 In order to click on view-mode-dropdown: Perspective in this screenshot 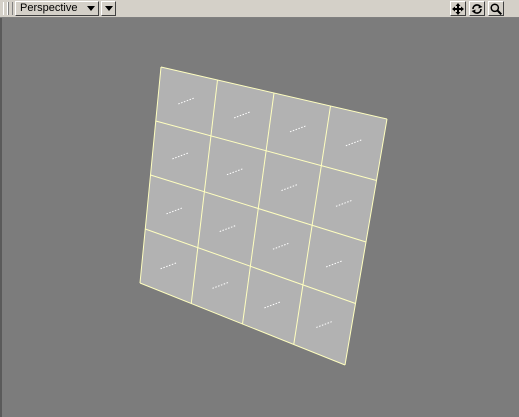, I will do `click(57, 8)`.